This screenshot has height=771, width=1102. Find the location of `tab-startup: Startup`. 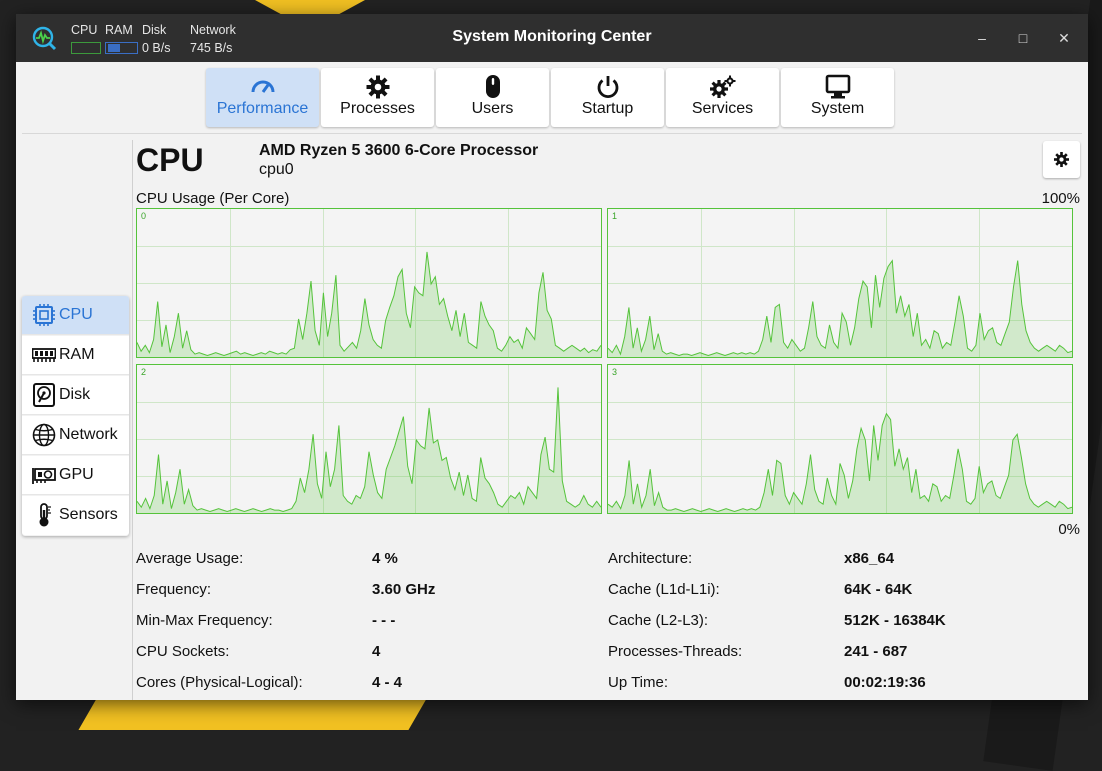

tab-startup: Startup is located at coordinates (607, 97).